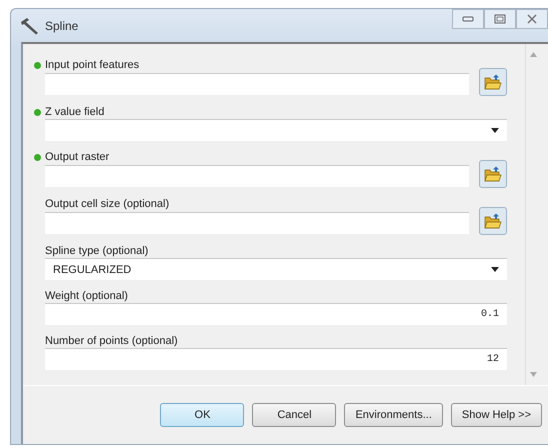 The height and width of the screenshot is (448, 548). What do you see at coordinates (276, 269) in the screenshot?
I see `dropdown-field: REGULARIZED` at bounding box center [276, 269].